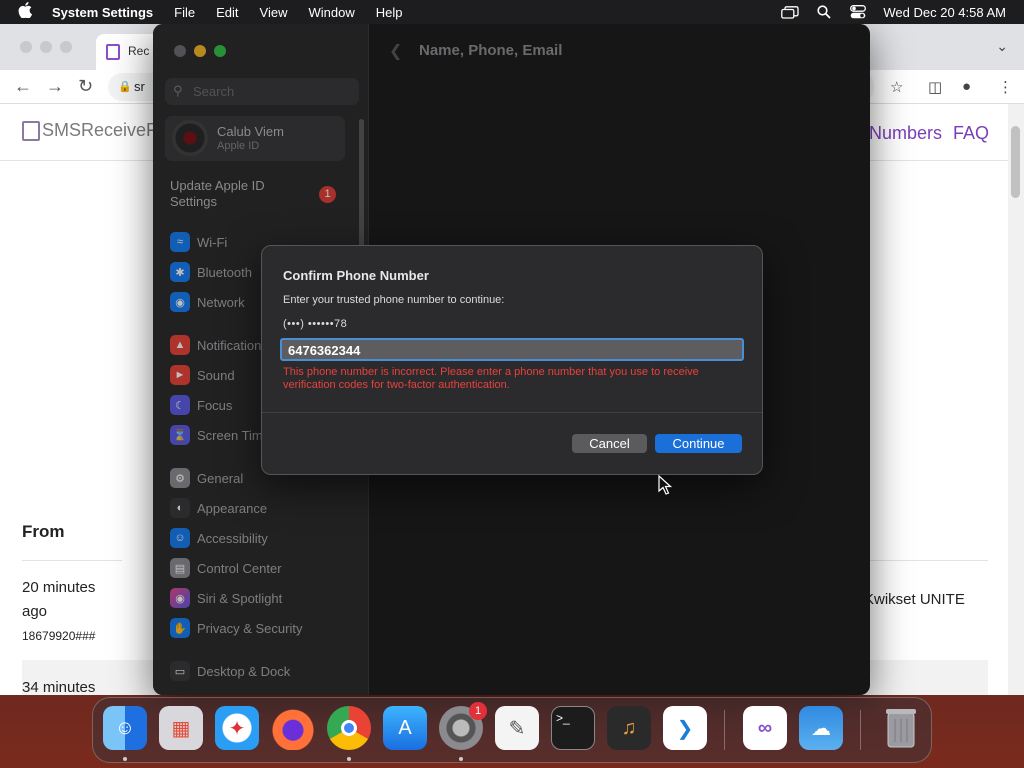 The height and width of the screenshot is (768, 1024). What do you see at coordinates (824, 12) in the screenshot?
I see `spotlight-search-icon` at bounding box center [824, 12].